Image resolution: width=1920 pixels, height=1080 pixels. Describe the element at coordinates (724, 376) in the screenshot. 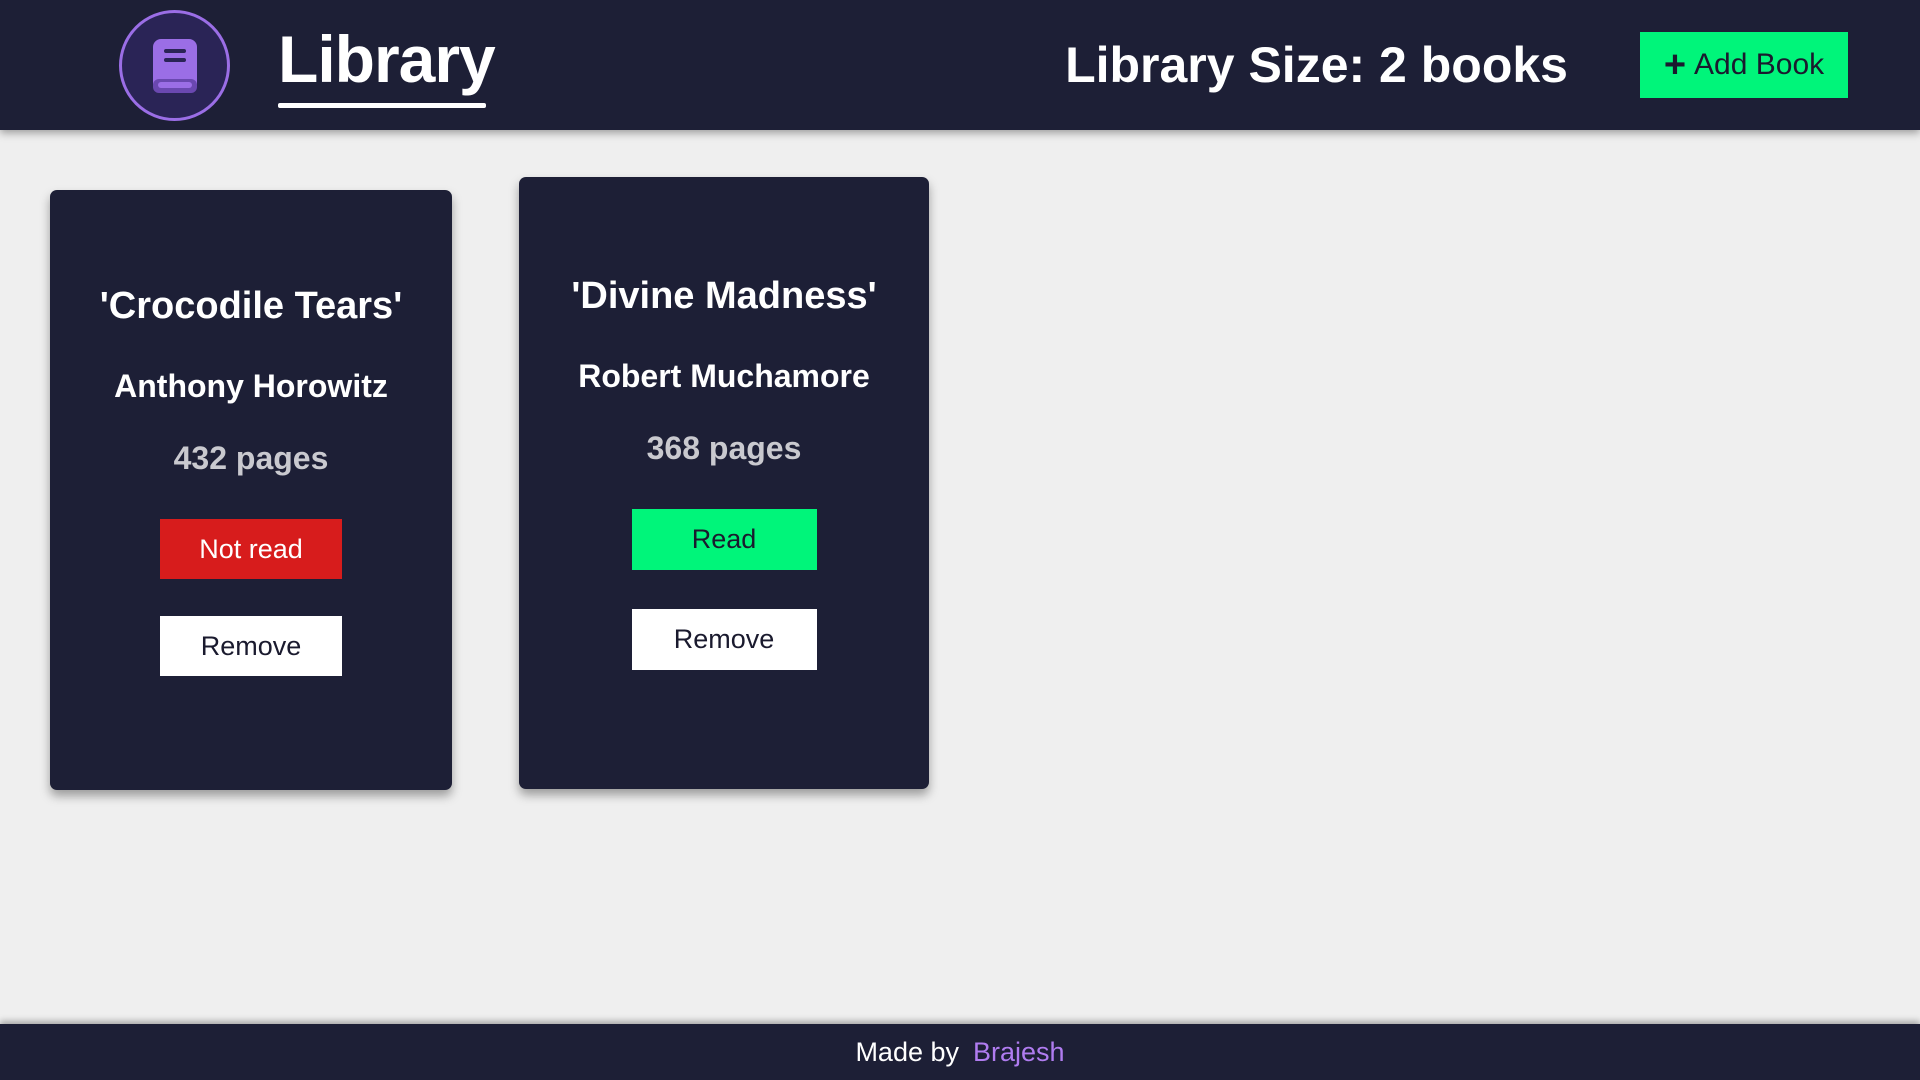

I see `book-author: Robert Muchamore` at that location.